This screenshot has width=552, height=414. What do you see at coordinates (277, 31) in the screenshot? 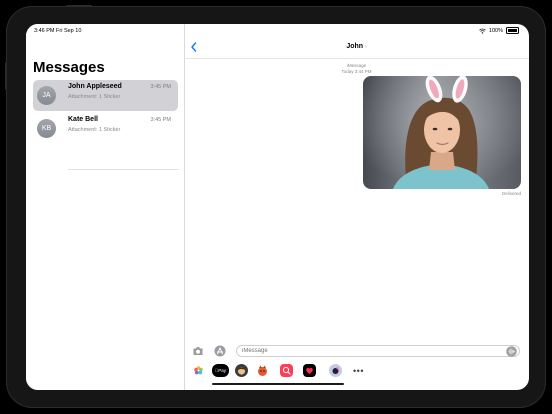
I see `status-bar: 3:46 PM Fri Sep 10 100%` at bounding box center [277, 31].